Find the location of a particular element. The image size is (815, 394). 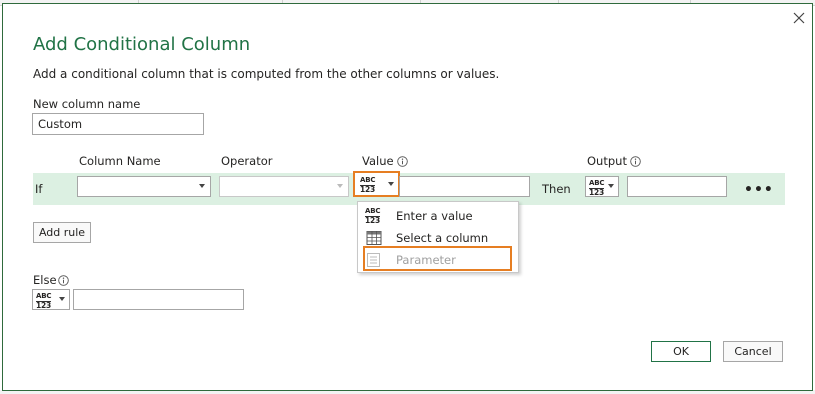

output-type-button: ABC 123 is located at coordinates (602, 186).